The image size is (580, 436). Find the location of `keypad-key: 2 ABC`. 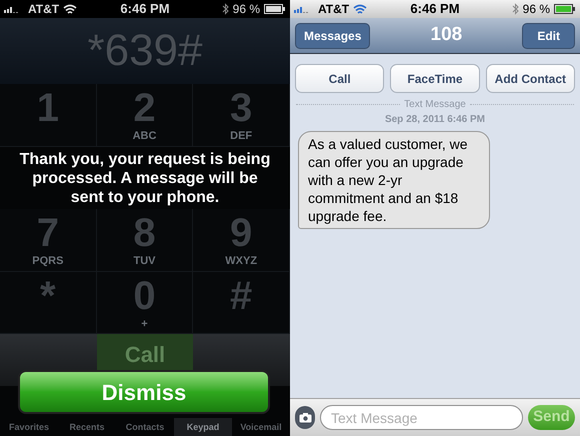

keypad-key: 2 ABC is located at coordinates (145, 115).